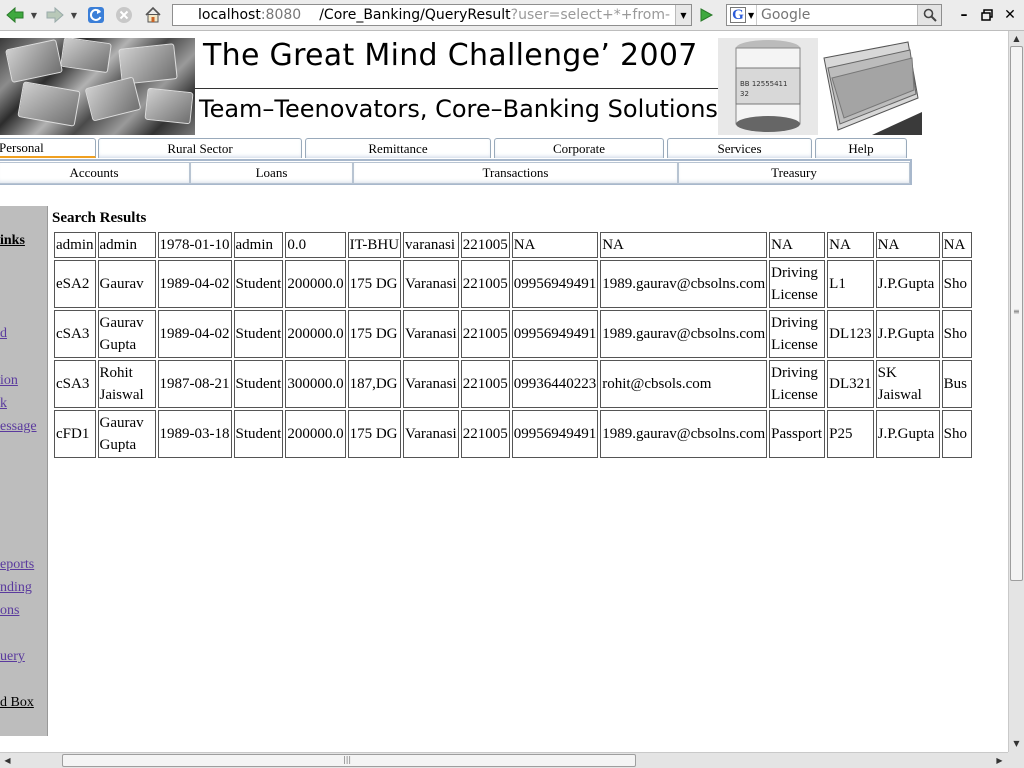 The image size is (1024, 768). Describe the element at coordinates (751, 15) in the screenshot. I see `chevron-down-icon: ▼` at that location.